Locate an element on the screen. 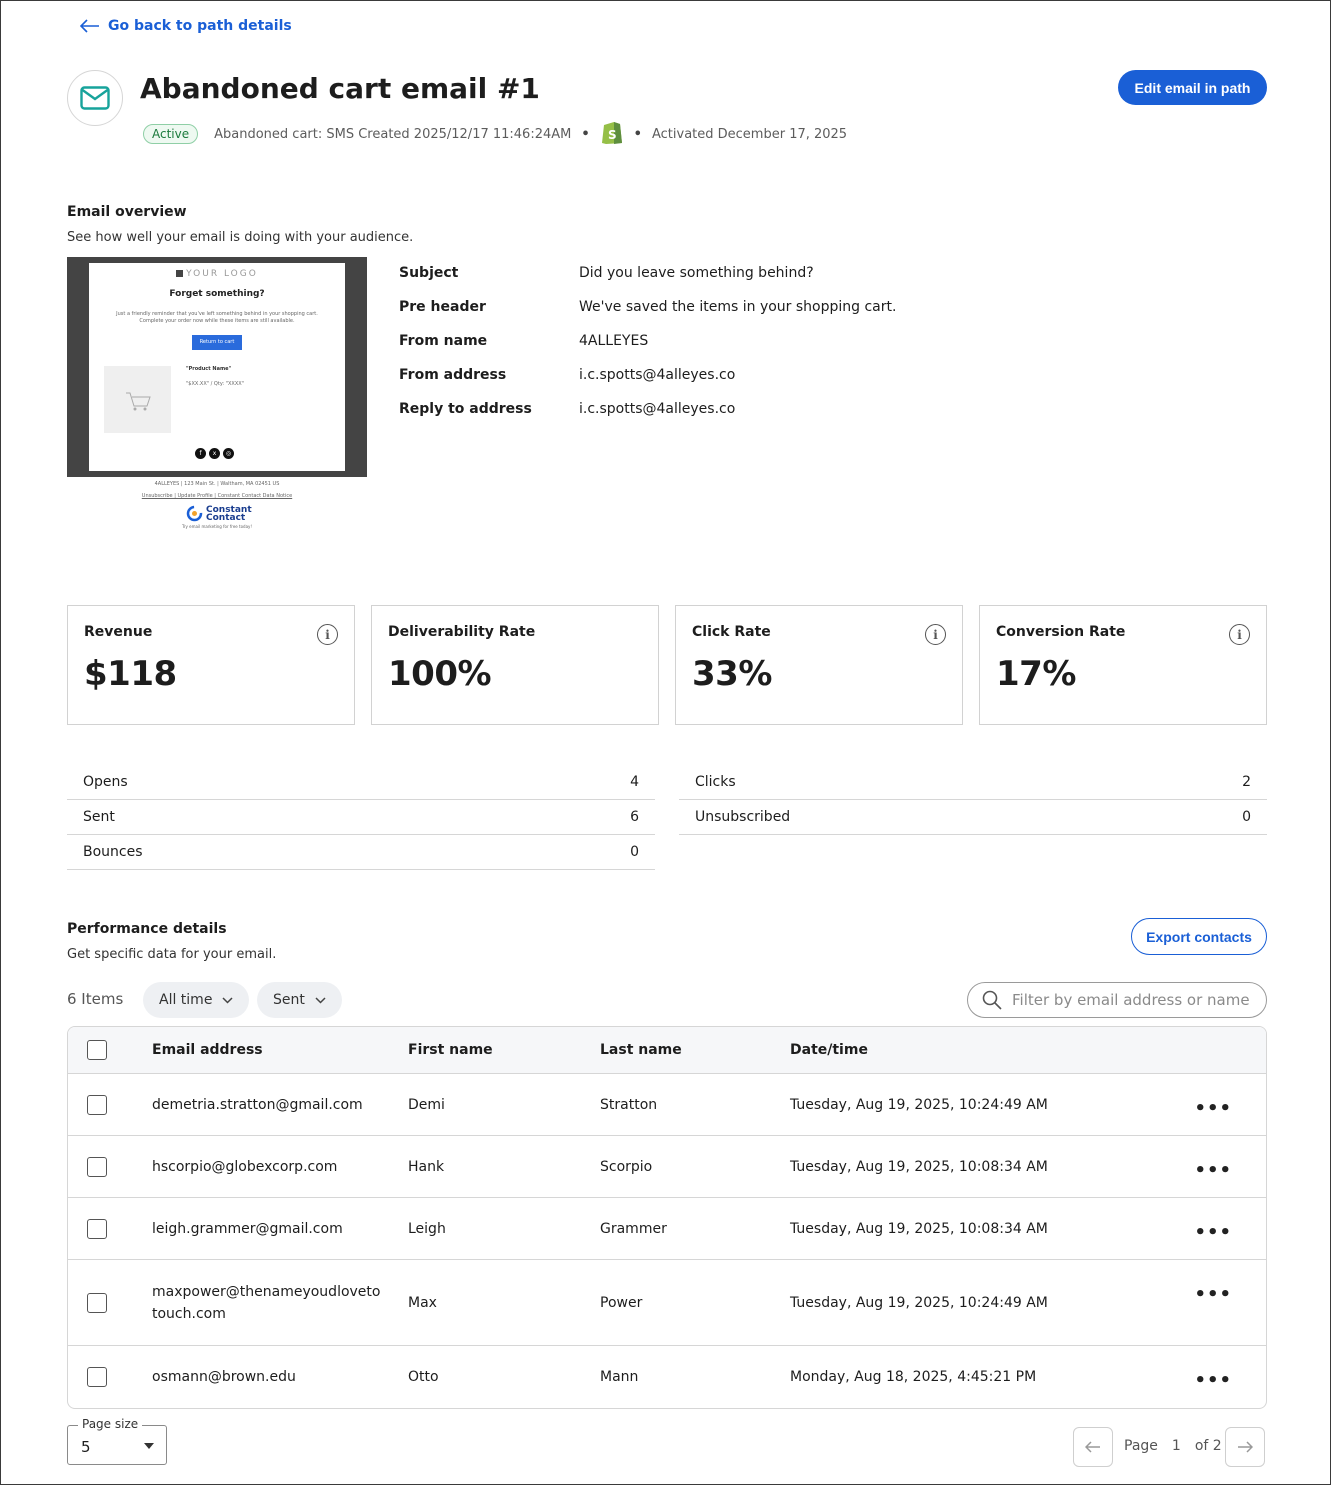 This screenshot has width=1331, height=1485. detail-label: From name is located at coordinates (443, 341).